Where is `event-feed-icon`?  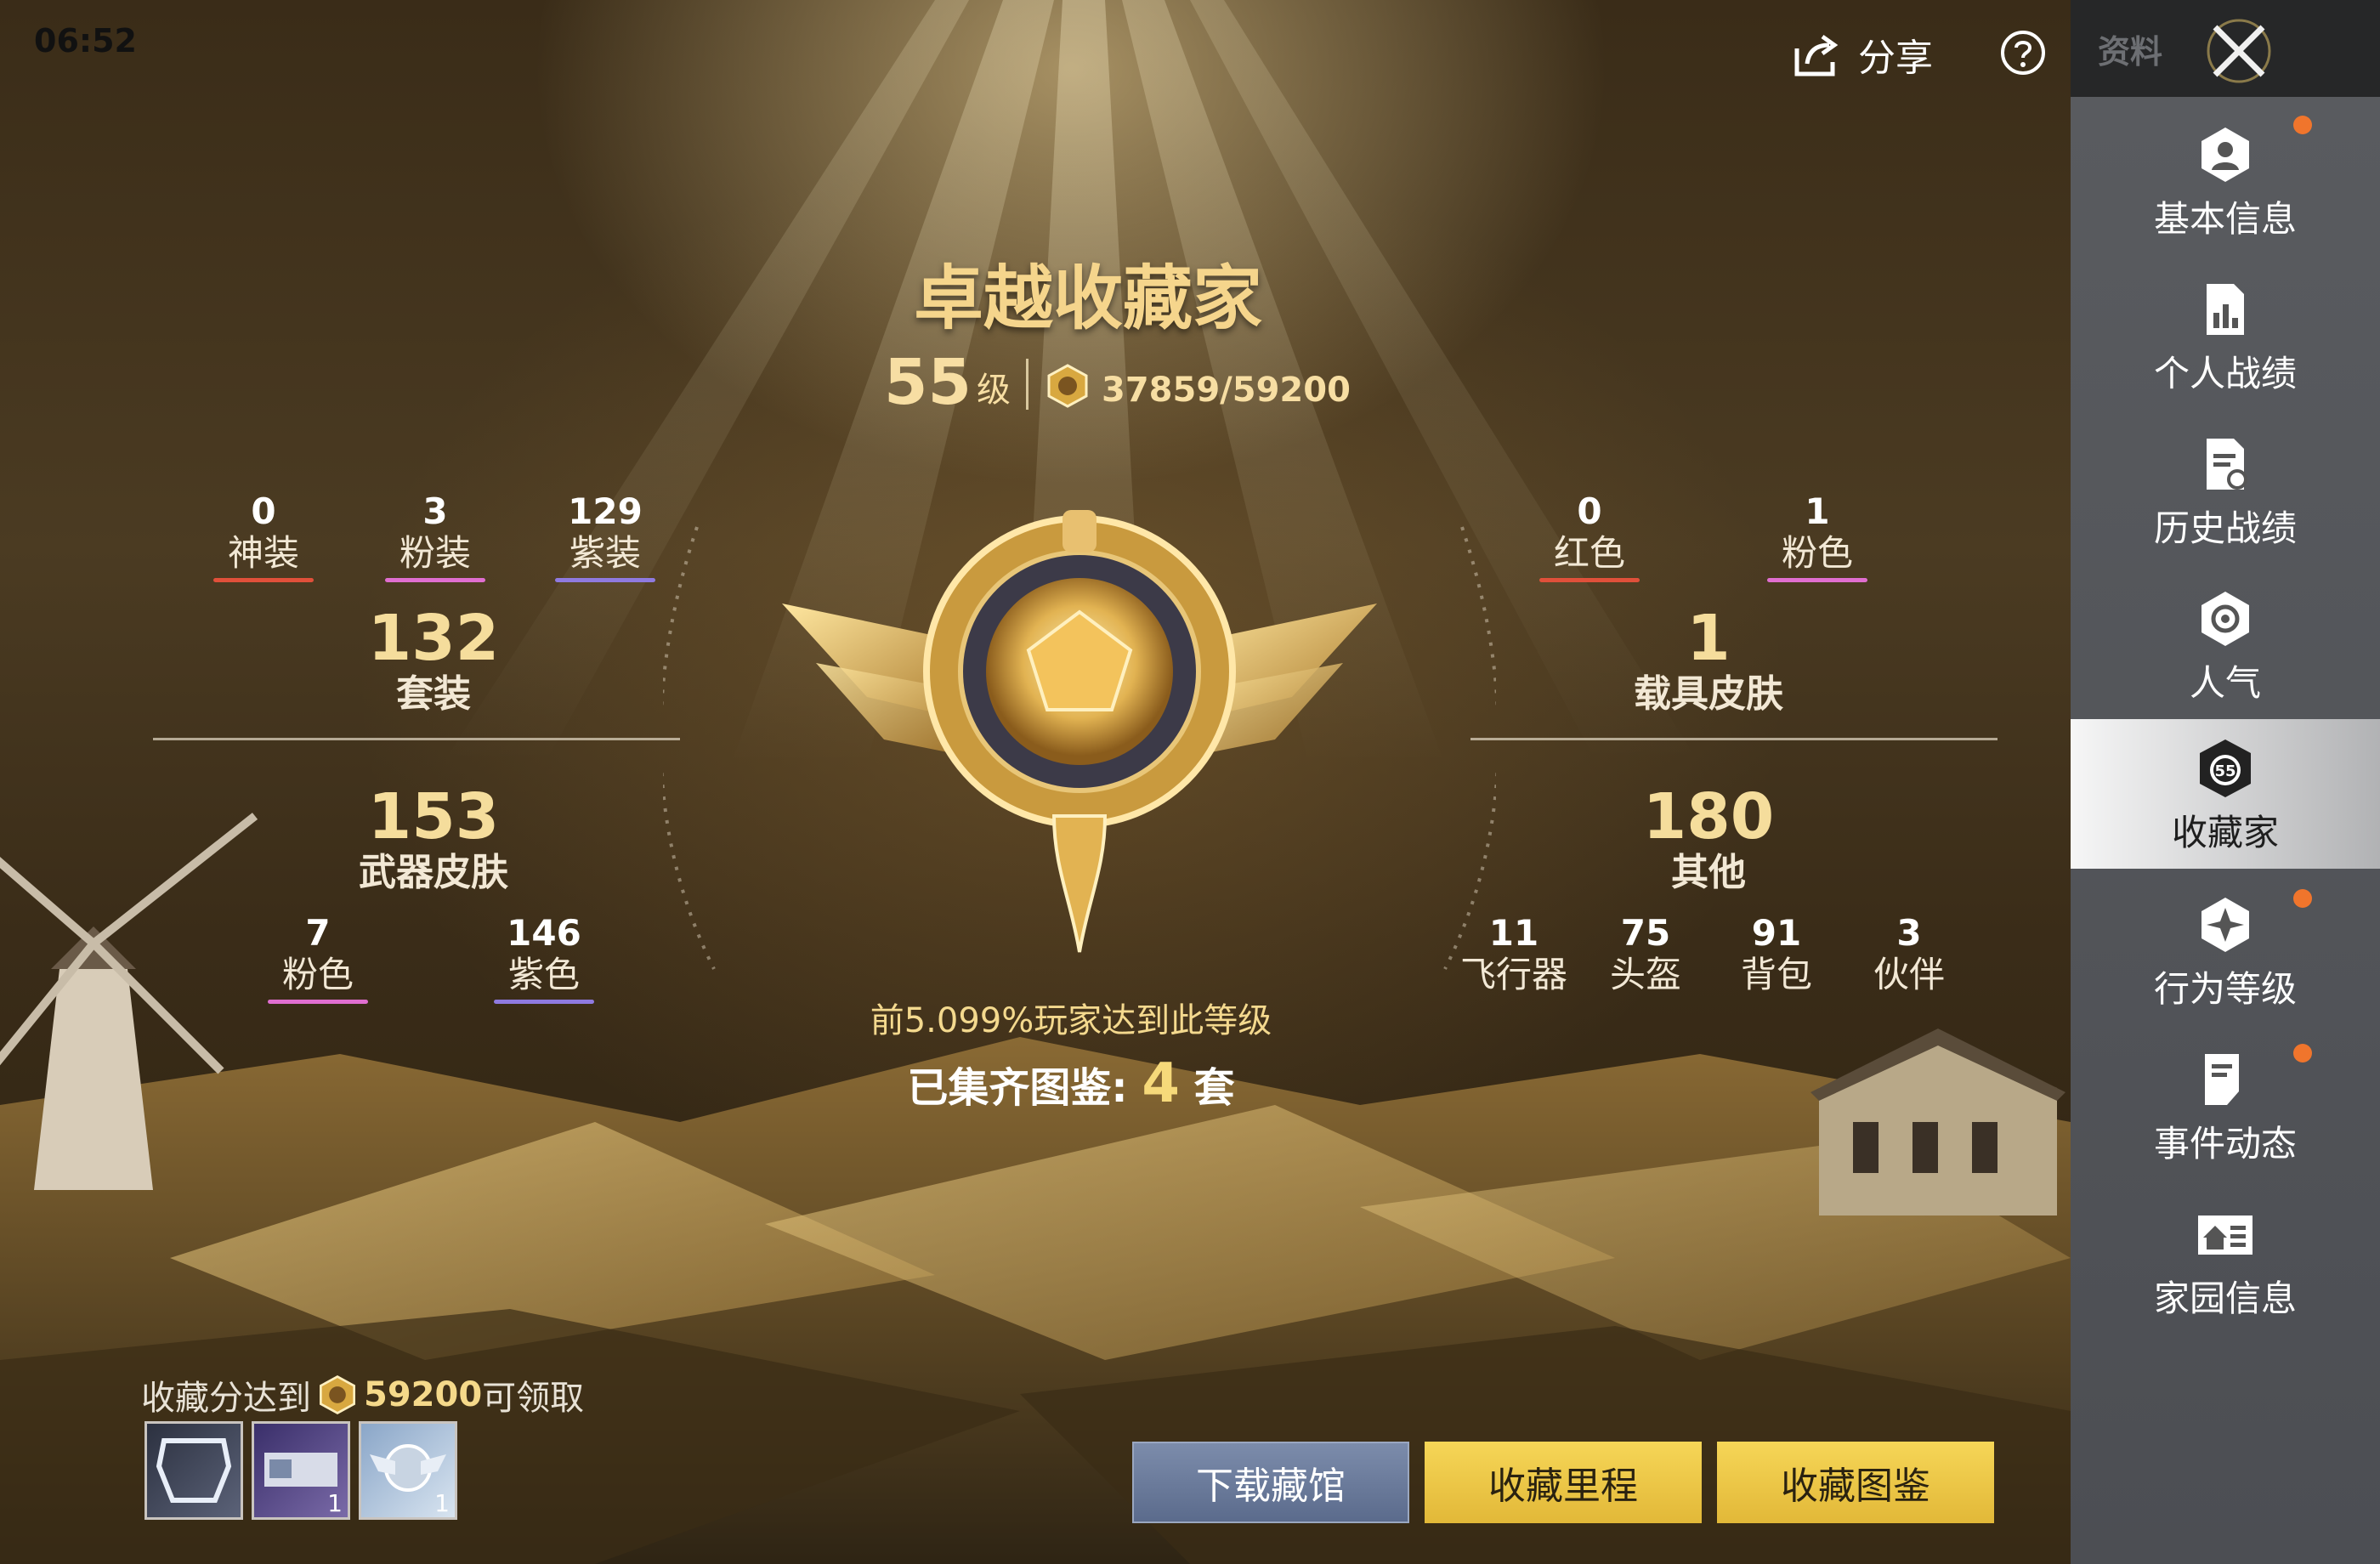
event-feed-icon is located at coordinates (2222, 1079).